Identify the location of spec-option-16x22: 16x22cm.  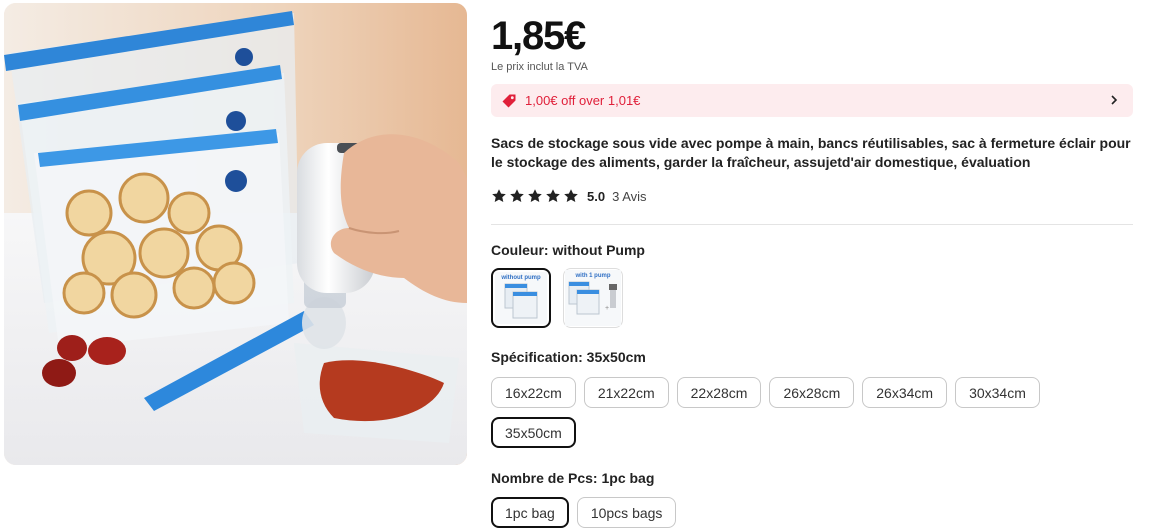
(533, 392).